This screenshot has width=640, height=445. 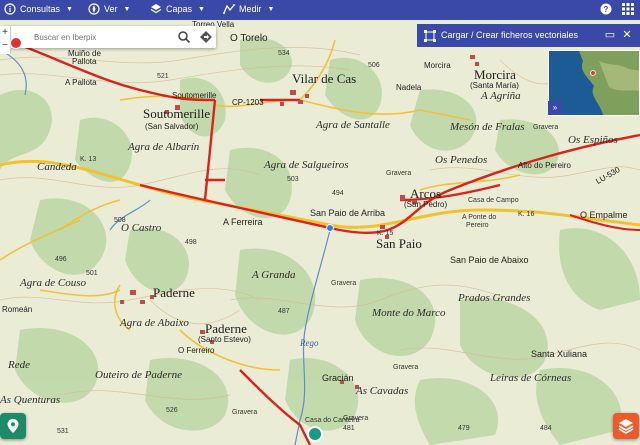 What do you see at coordinates (374, 65) in the screenshot?
I see `elevation-label: 506` at bounding box center [374, 65].